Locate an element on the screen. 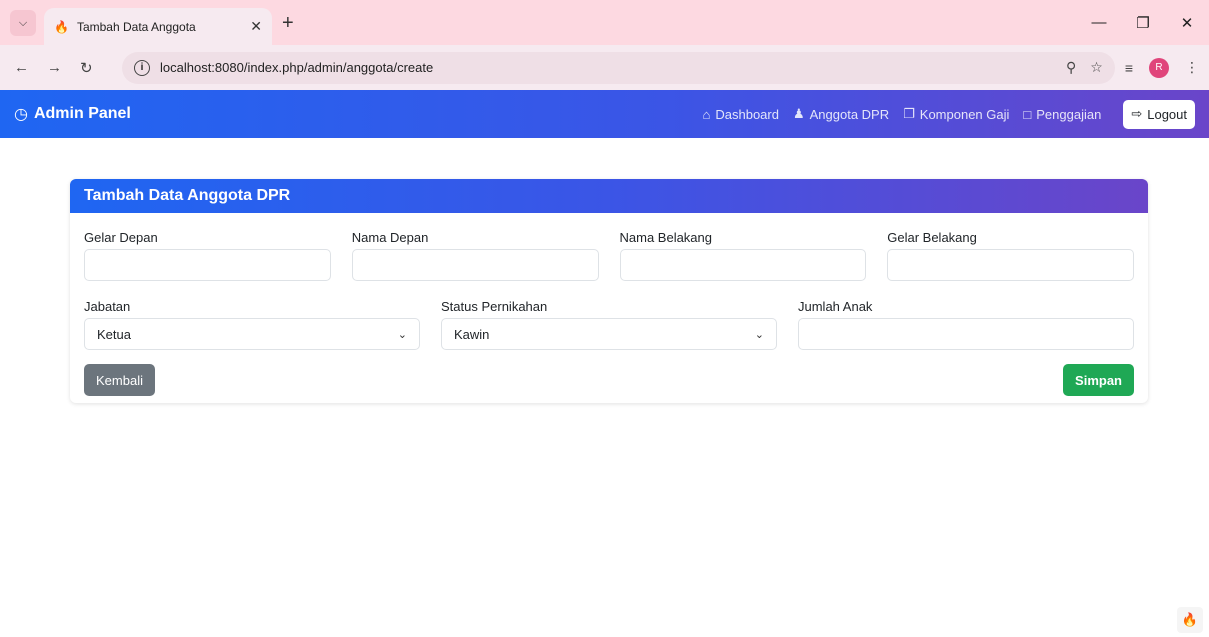 The image size is (1209, 637). jabatan-group: Jabatan Ketua ⌄ is located at coordinates (252, 324).